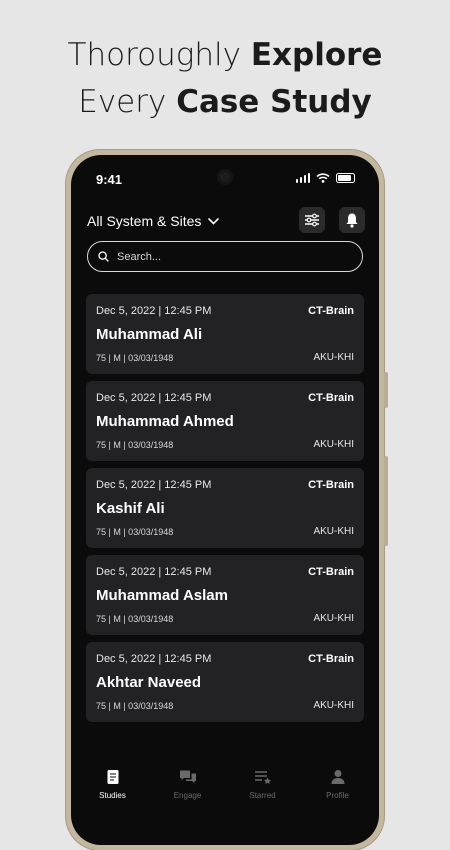 The height and width of the screenshot is (850, 450). Describe the element at coordinates (165, 421) in the screenshot. I see `patient-name: Muhammad Ahmed` at that location.